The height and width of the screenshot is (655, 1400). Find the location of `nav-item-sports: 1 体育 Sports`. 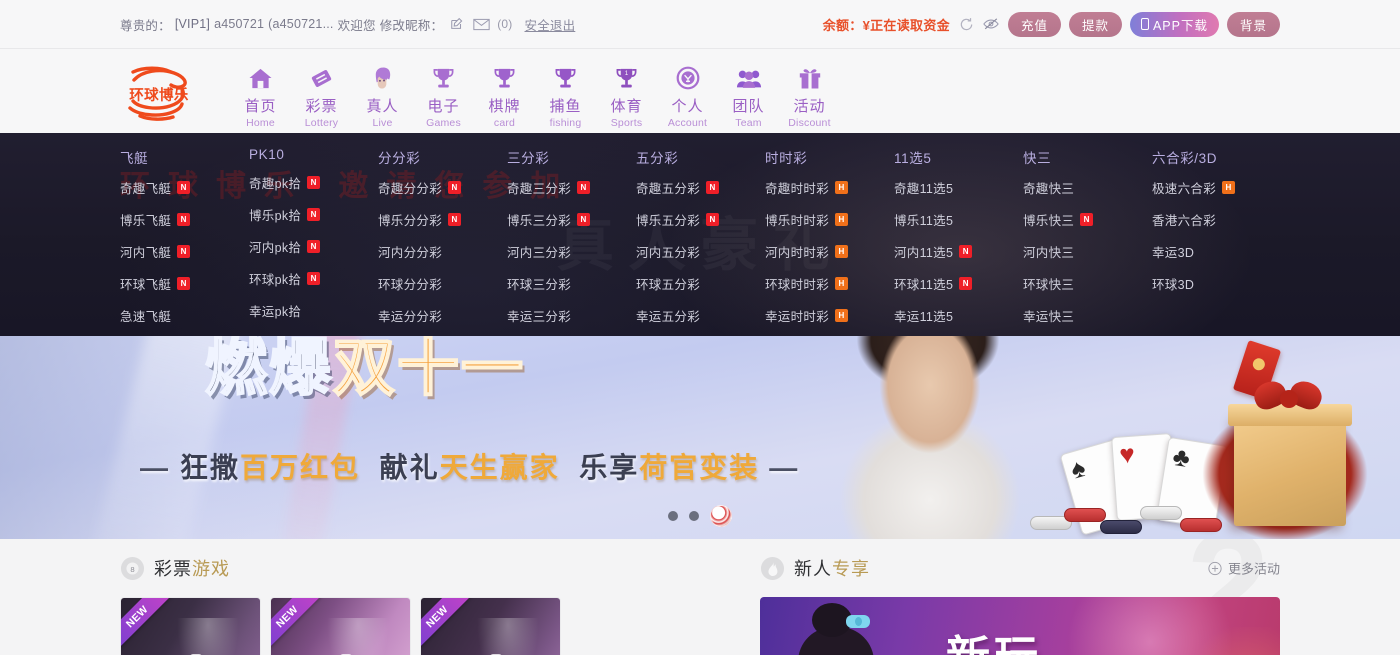

nav-item-sports: 1 体育 Sports is located at coordinates (626, 96).